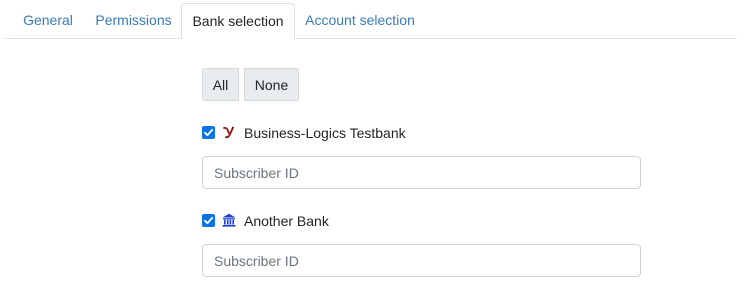  What do you see at coordinates (352, 221) in the screenshot?
I see `bank-item: Another Bank` at bounding box center [352, 221].